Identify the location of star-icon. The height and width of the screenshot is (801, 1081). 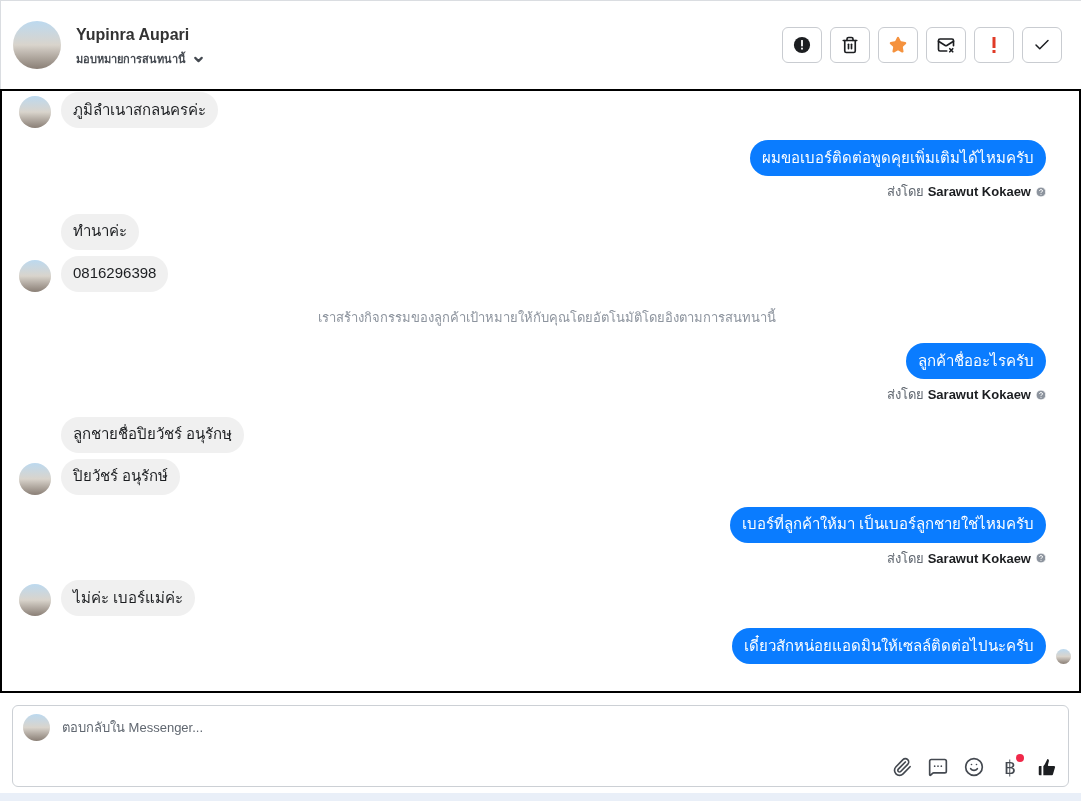
(898, 45).